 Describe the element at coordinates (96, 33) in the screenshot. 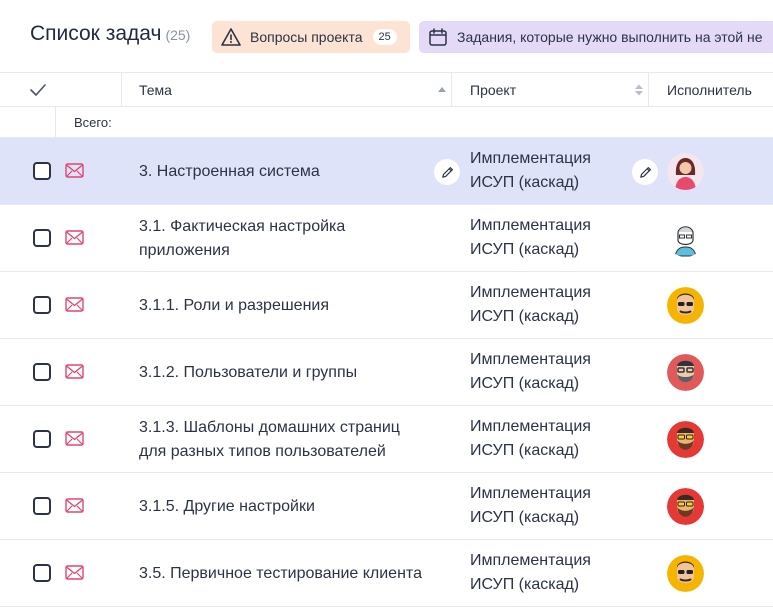

I see `page-title-text: Список задач` at that location.